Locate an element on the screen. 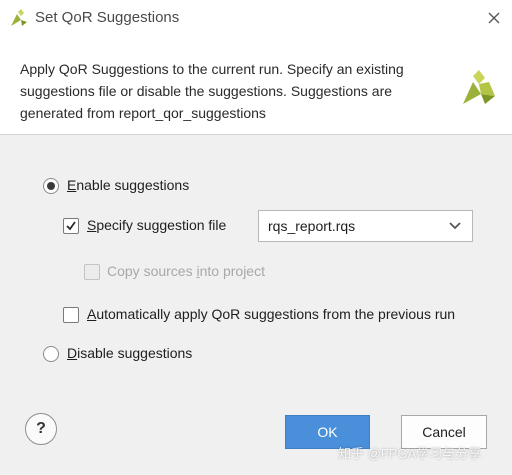 Image resolution: width=512 pixels, height=475 pixels. specify-suggestion-file-checkbox is located at coordinates (71, 226).